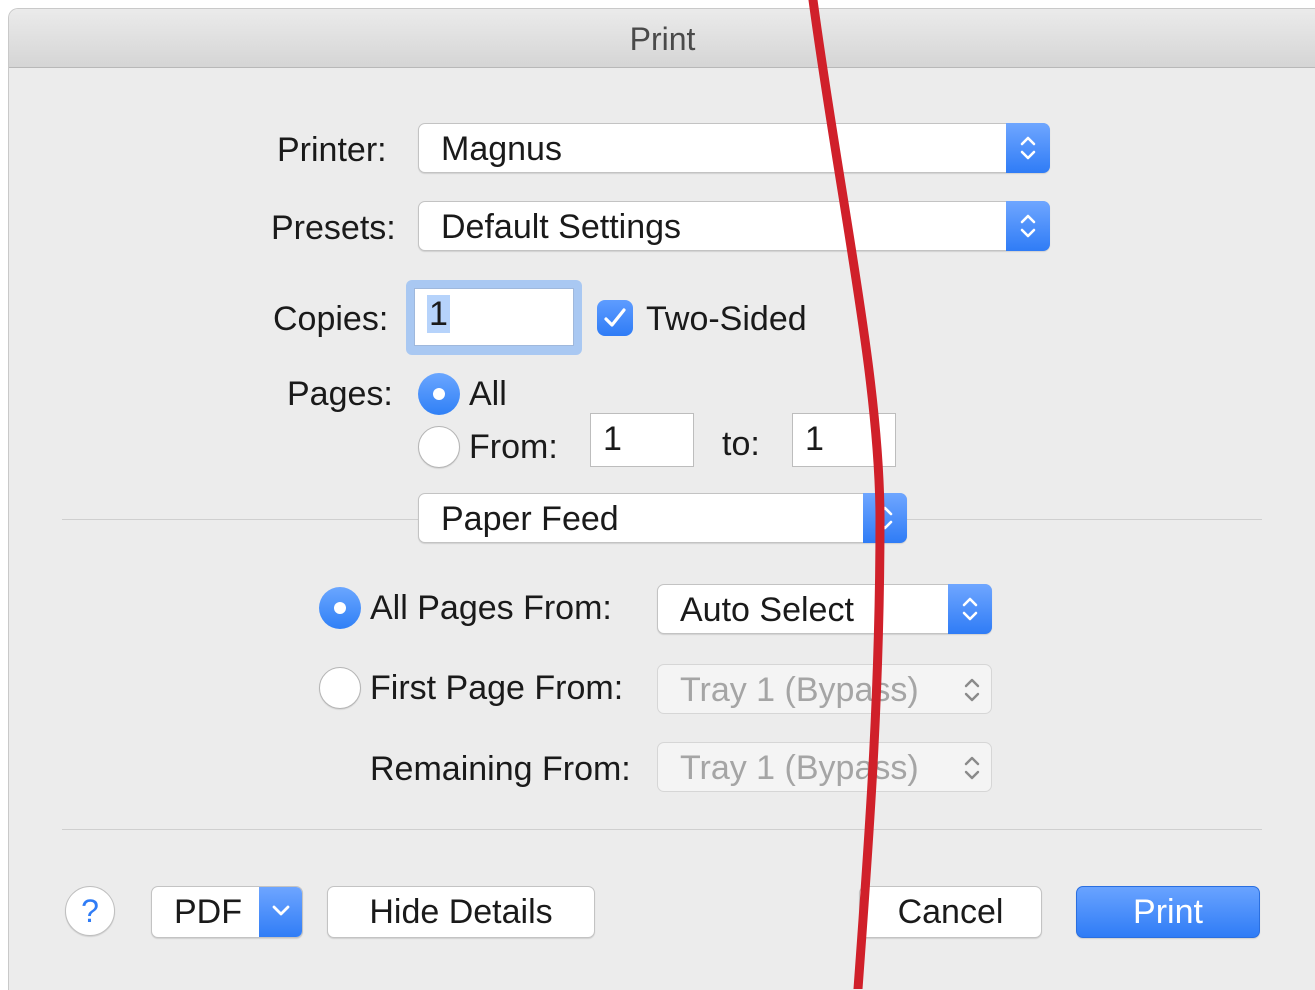 The image size is (1315, 990). I want to click on remaining-from-label: Remaining From:, so click(500, 769).